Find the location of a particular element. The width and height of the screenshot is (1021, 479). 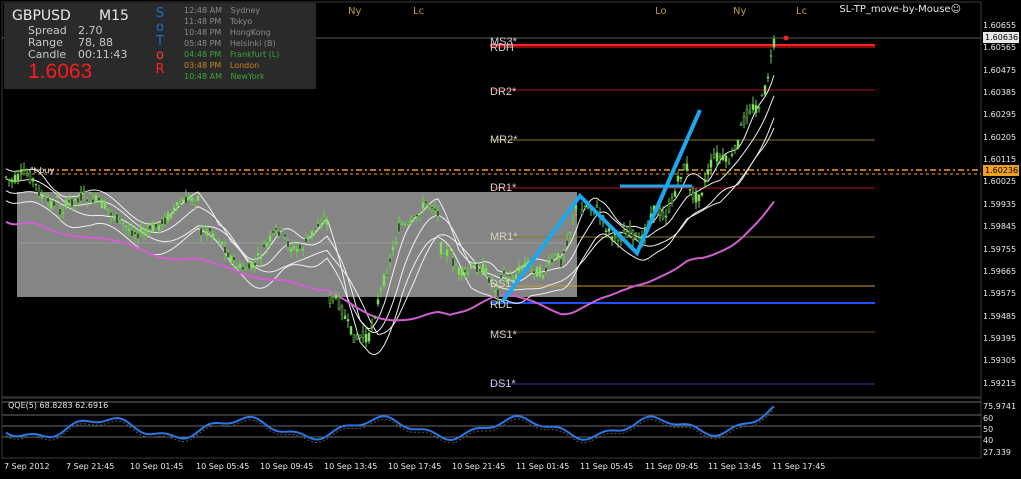

clock-row: 04:48 PM Frankfurt (L) is located at coordinates (231, 54).